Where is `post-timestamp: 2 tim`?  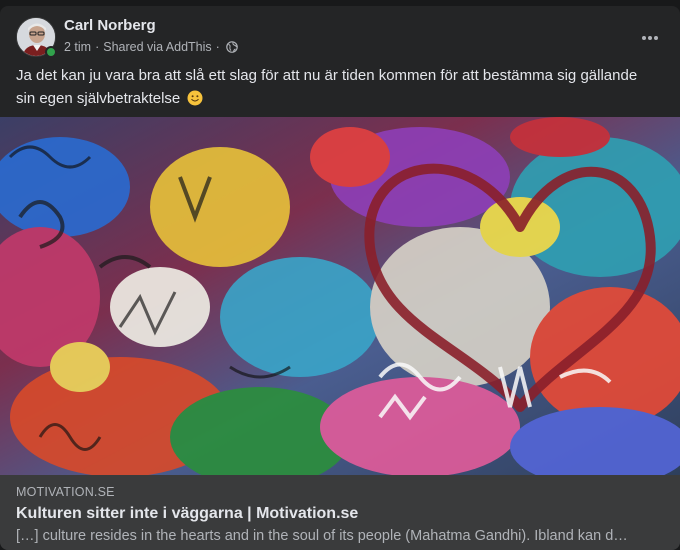
post-timestamp: 2 tim is located at coordinates (77, 47).